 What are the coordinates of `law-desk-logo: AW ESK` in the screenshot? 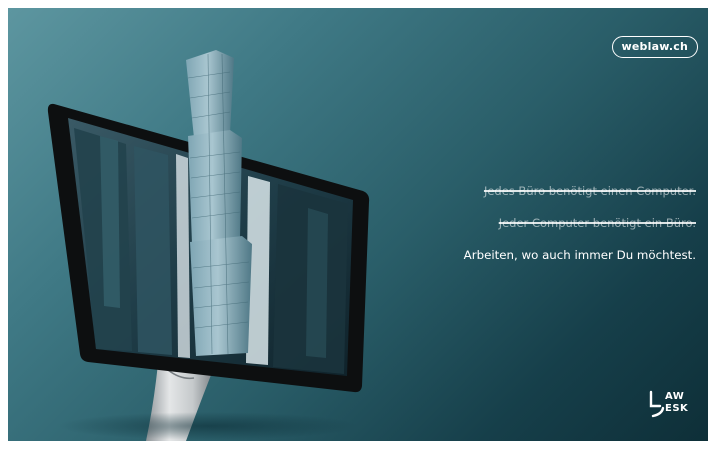 It's located at (673, 404).